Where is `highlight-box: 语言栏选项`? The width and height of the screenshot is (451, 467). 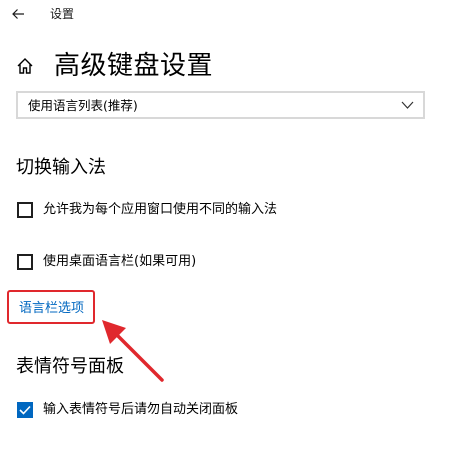
highlight-box: 语言栏选项 is located at coordinates (51, 307).